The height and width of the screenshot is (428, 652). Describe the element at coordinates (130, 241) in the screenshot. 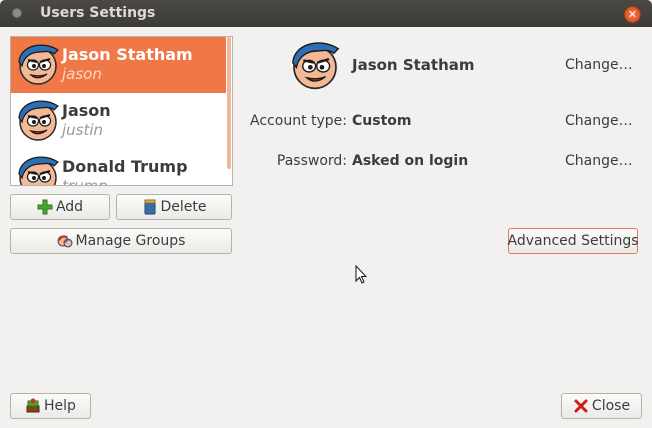

I see `manage-groups-label: Manage Groups` at that location.